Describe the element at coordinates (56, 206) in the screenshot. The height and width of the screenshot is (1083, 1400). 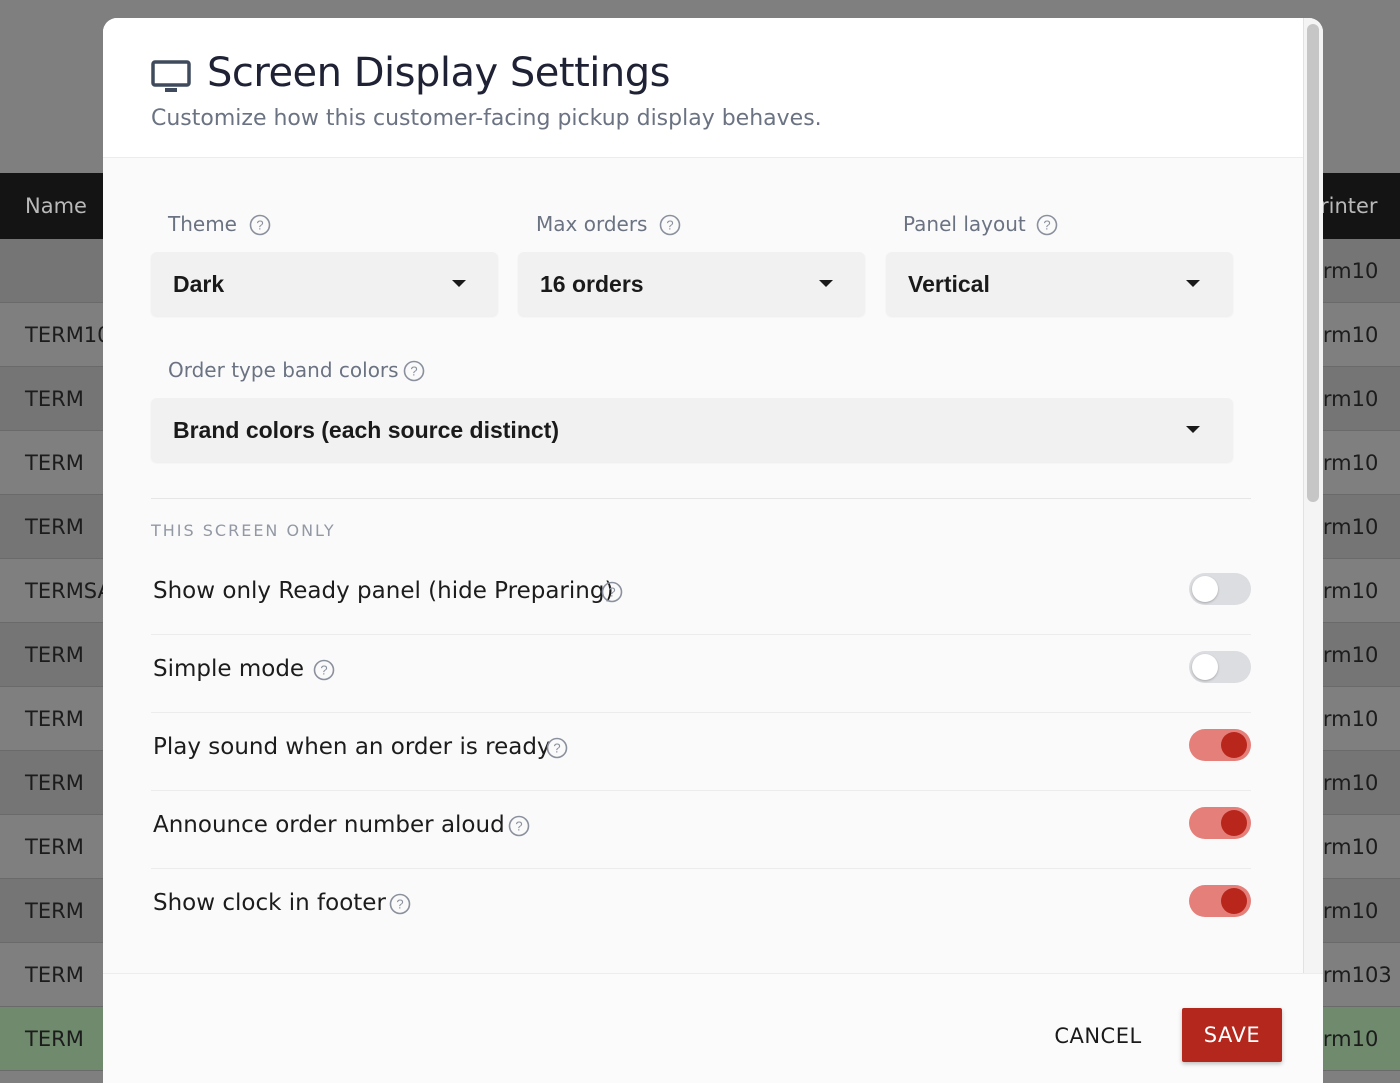
I see `column-header-name: Name` at that location.